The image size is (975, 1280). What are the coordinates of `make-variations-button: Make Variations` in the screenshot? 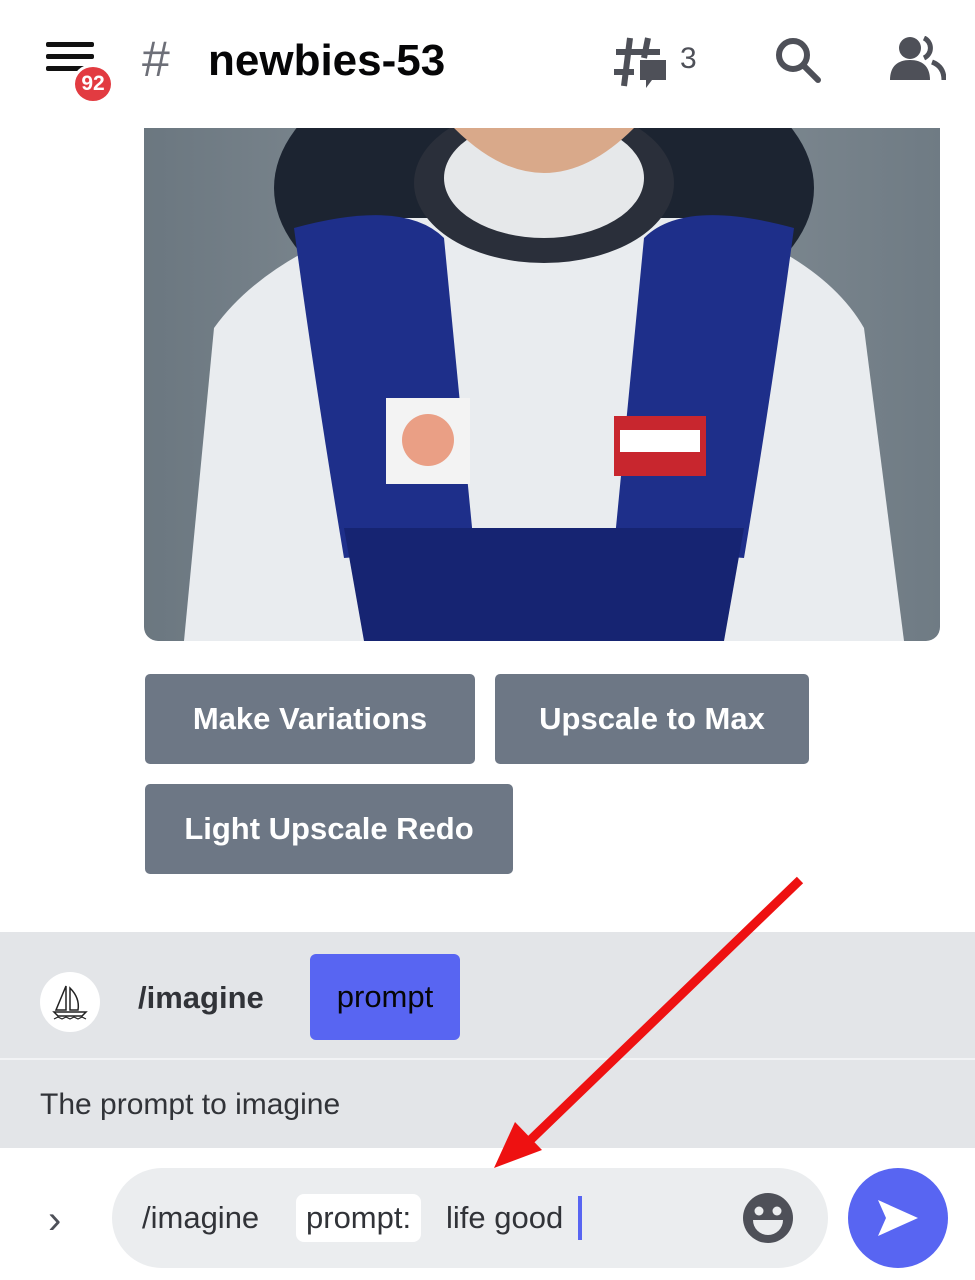 It's located at (310, 719).